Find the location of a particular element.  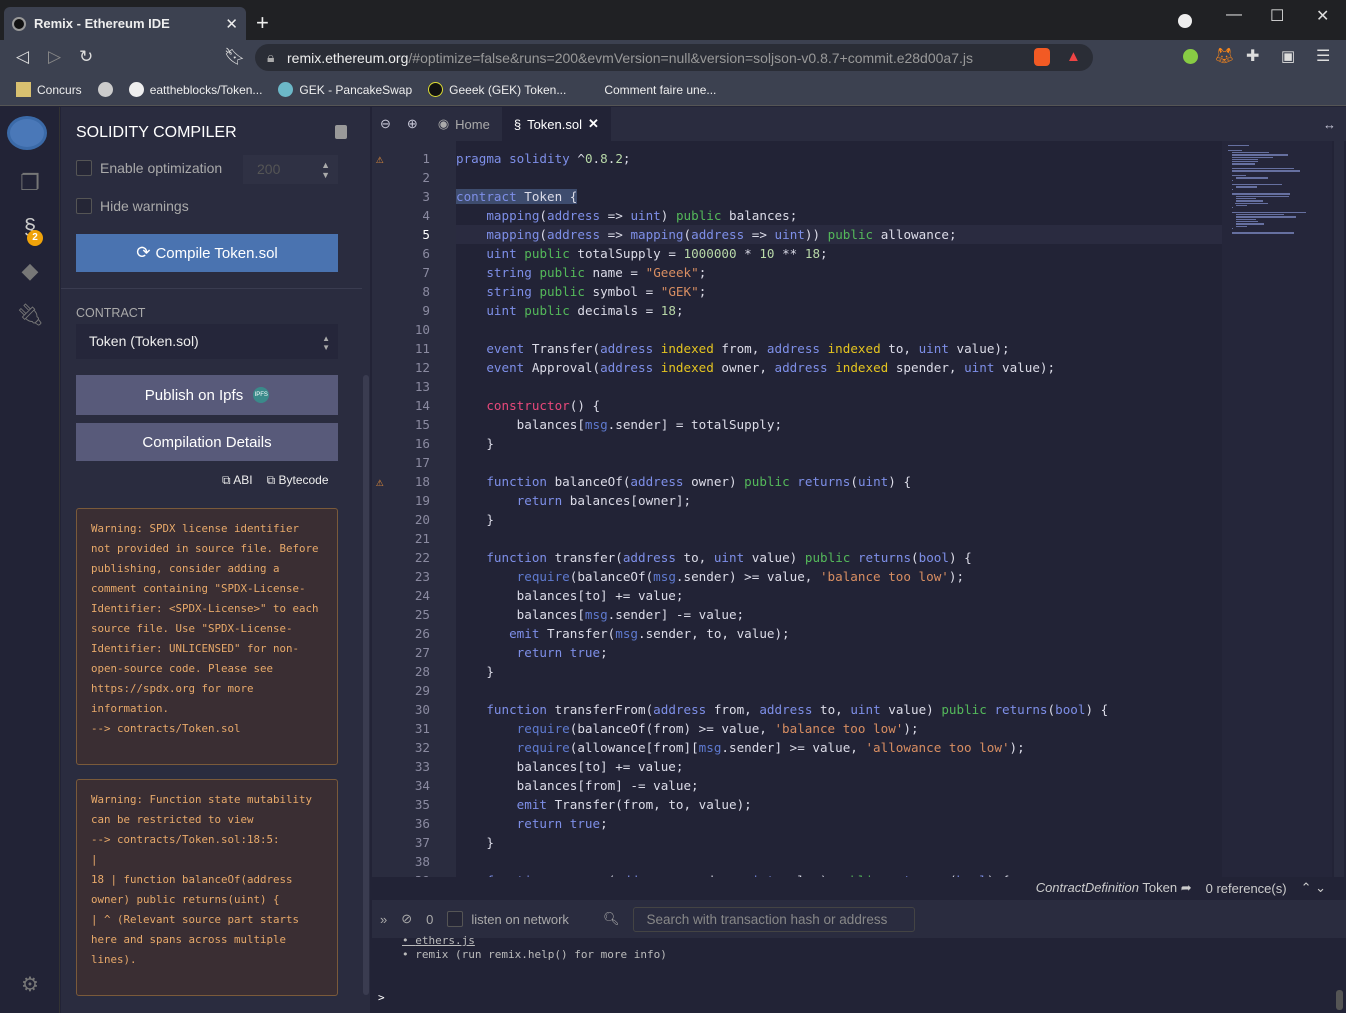

browser-tab: Remix - Ethereum IDE ✕ is located at coordinates (125, 23).